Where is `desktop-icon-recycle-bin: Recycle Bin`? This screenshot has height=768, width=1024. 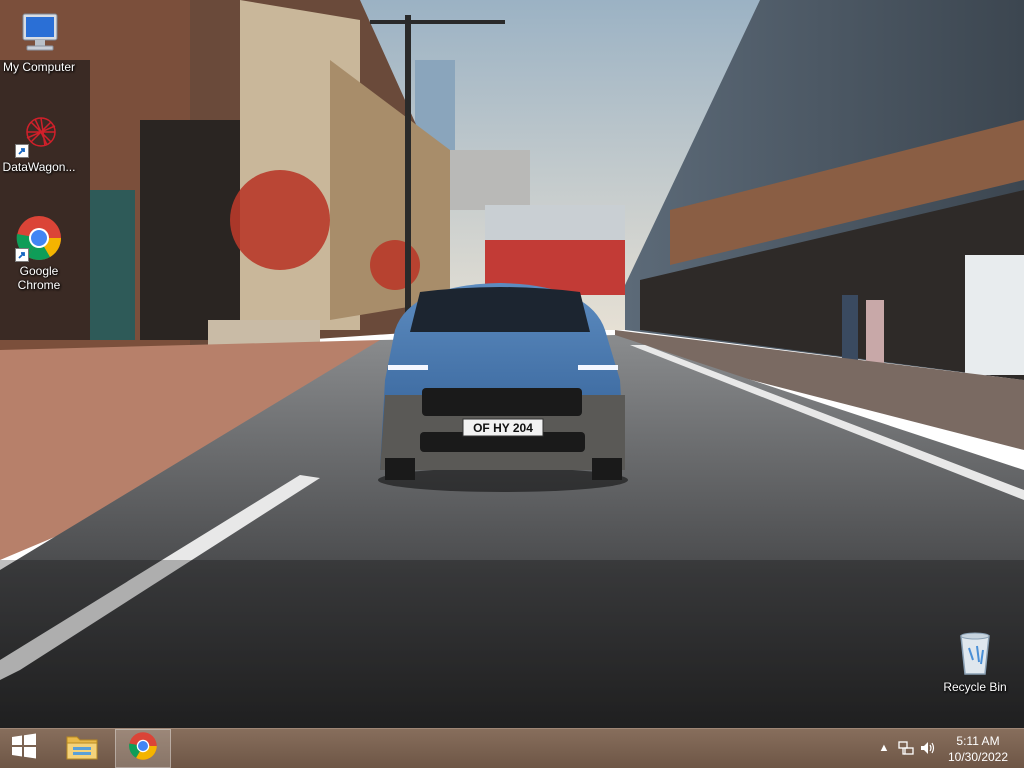
desktop-icon-recycle-bin: Recycle Bin is located at coordinates (975, 662).